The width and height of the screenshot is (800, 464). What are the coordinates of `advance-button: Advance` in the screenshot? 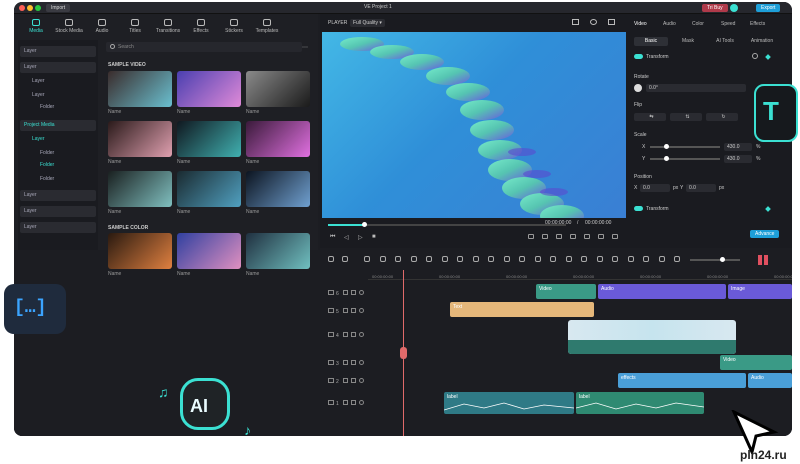 It's located at (765, 234).